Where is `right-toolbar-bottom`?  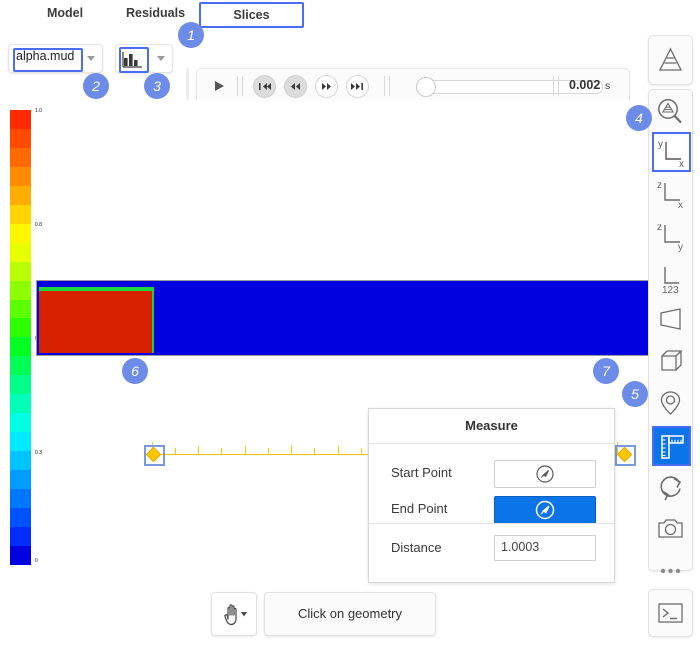 right-toolbar-bottom is located at coordinates (670, 613).